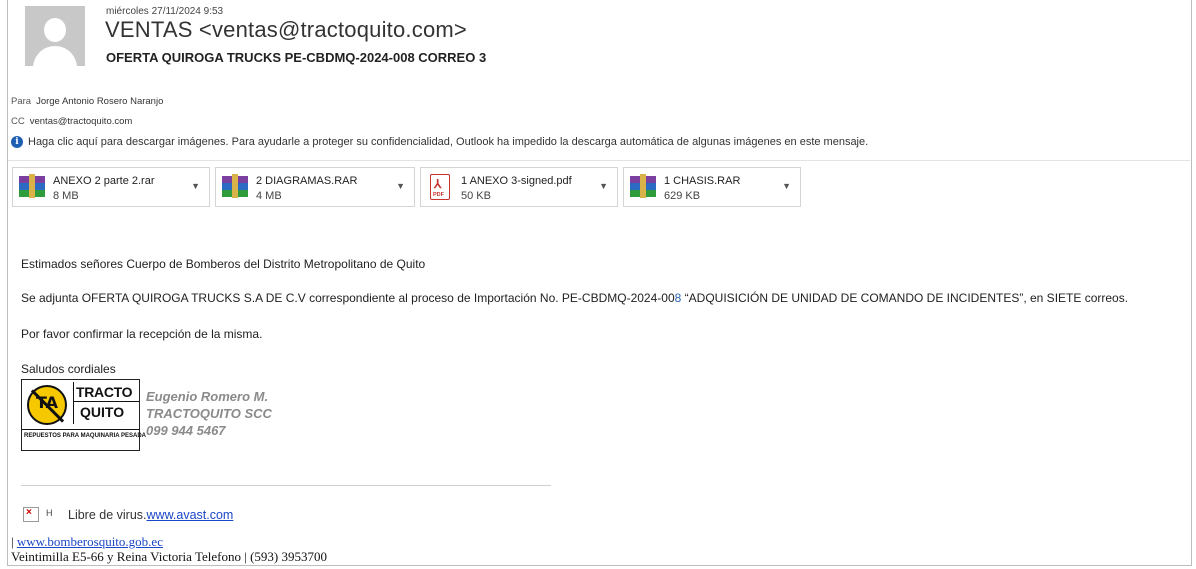  I want to click on avatar-body-shape, so click(55, 56).